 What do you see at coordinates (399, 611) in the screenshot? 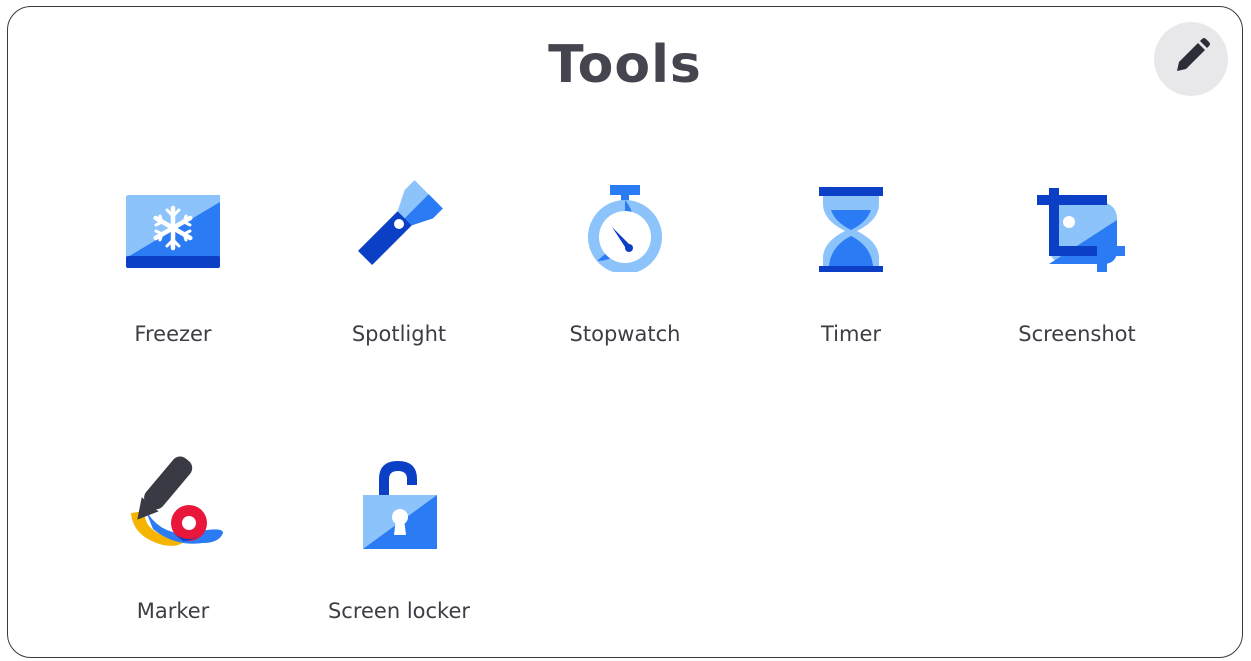
I see `tool-label: Screen locker` at bounding box center [399, 611].